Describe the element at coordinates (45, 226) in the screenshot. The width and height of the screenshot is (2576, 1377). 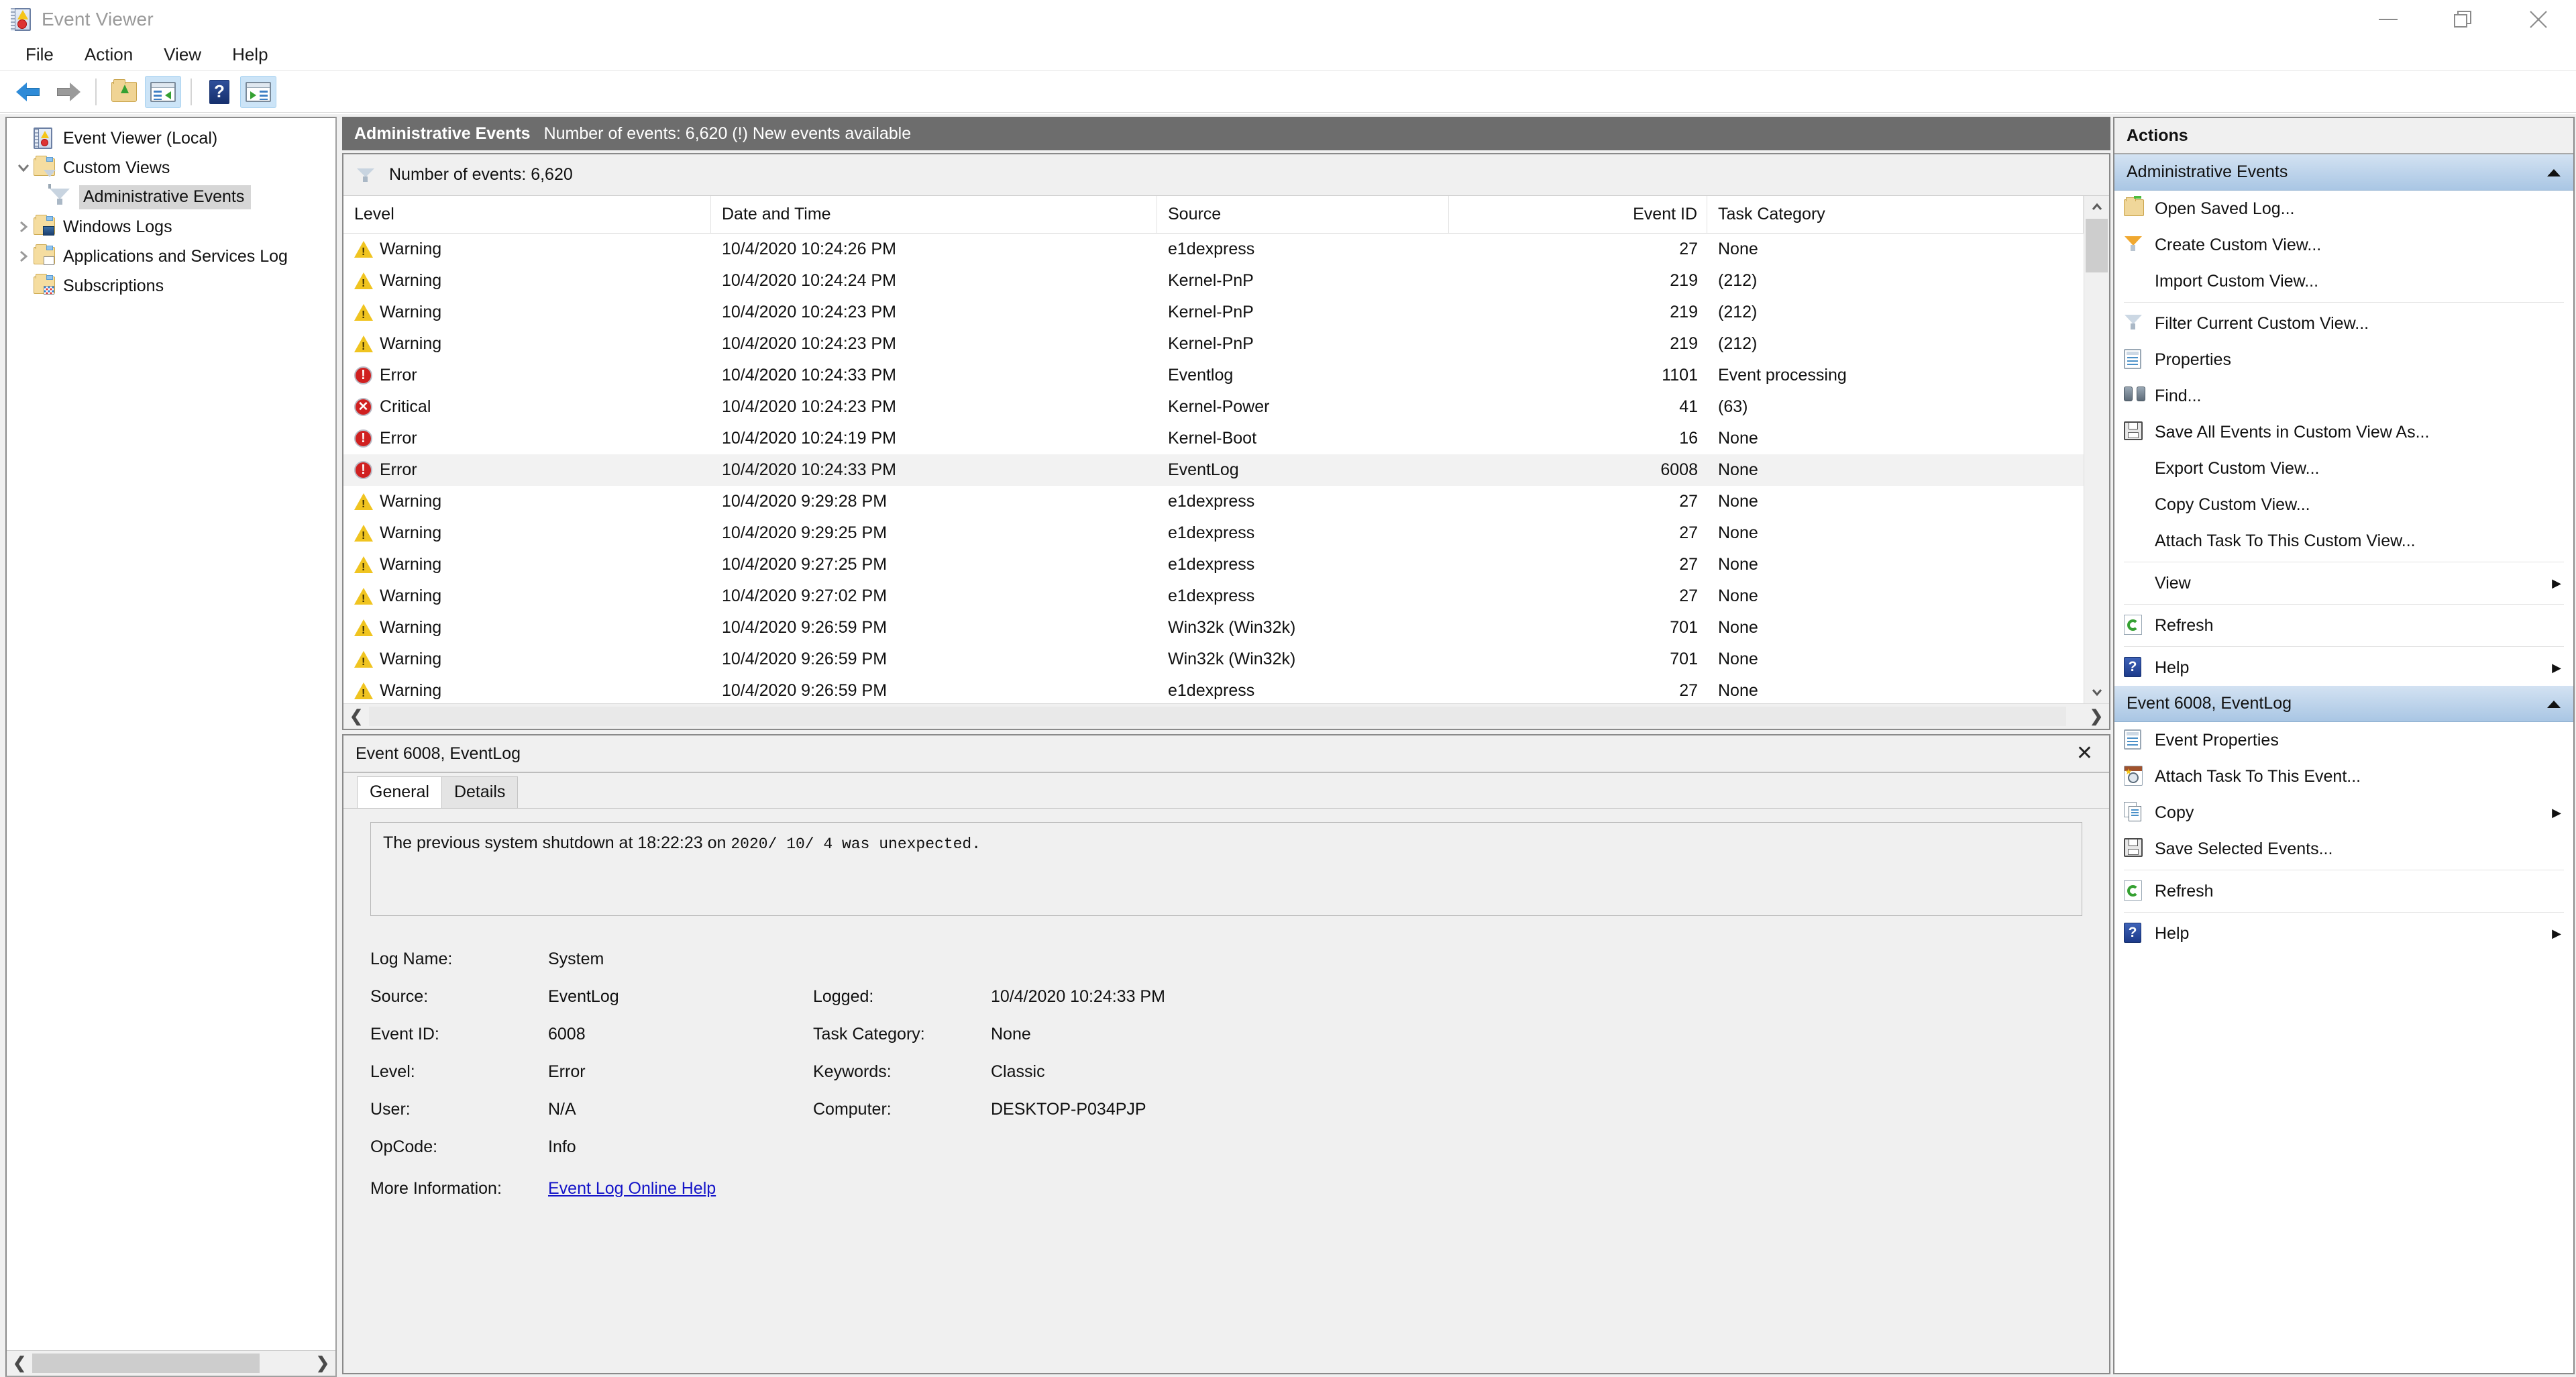
I see `windows-logs-folder-icon` at that location.